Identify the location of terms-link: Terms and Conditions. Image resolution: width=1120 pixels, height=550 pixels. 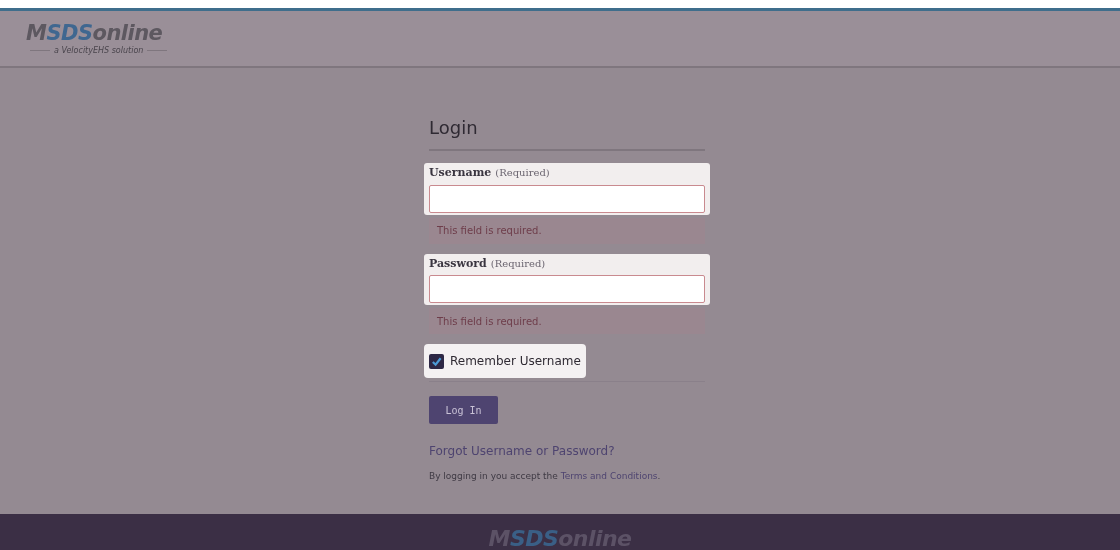
(609, 476).